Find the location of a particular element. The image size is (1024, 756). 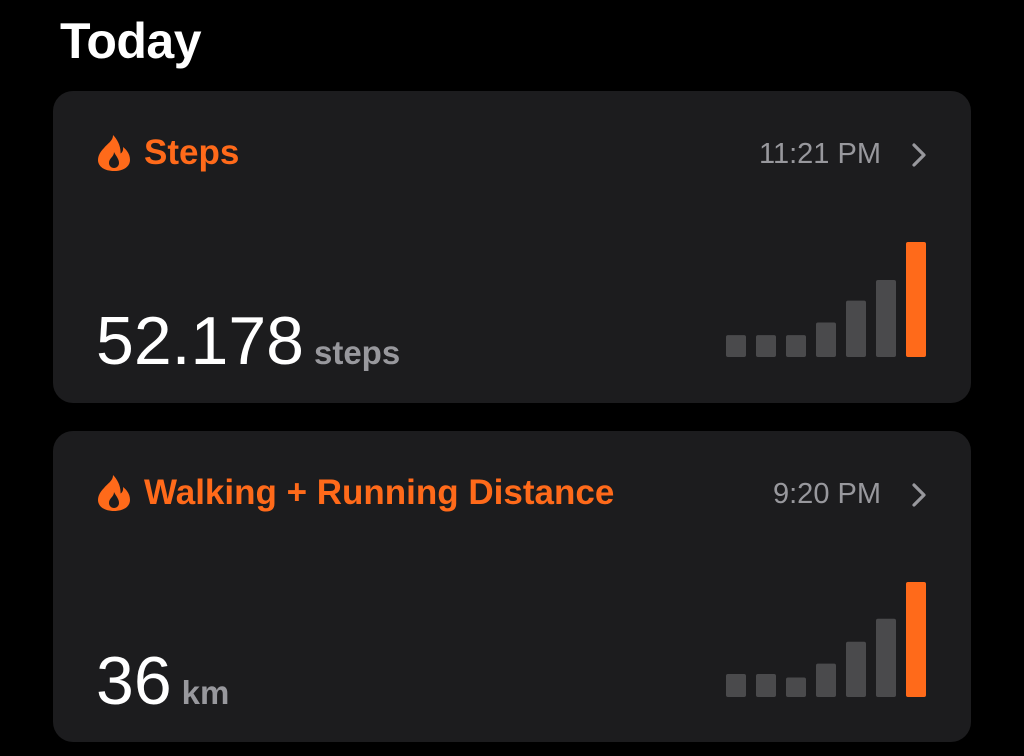

timestamp: 11:21 PM is located at coordinates (820, 154).